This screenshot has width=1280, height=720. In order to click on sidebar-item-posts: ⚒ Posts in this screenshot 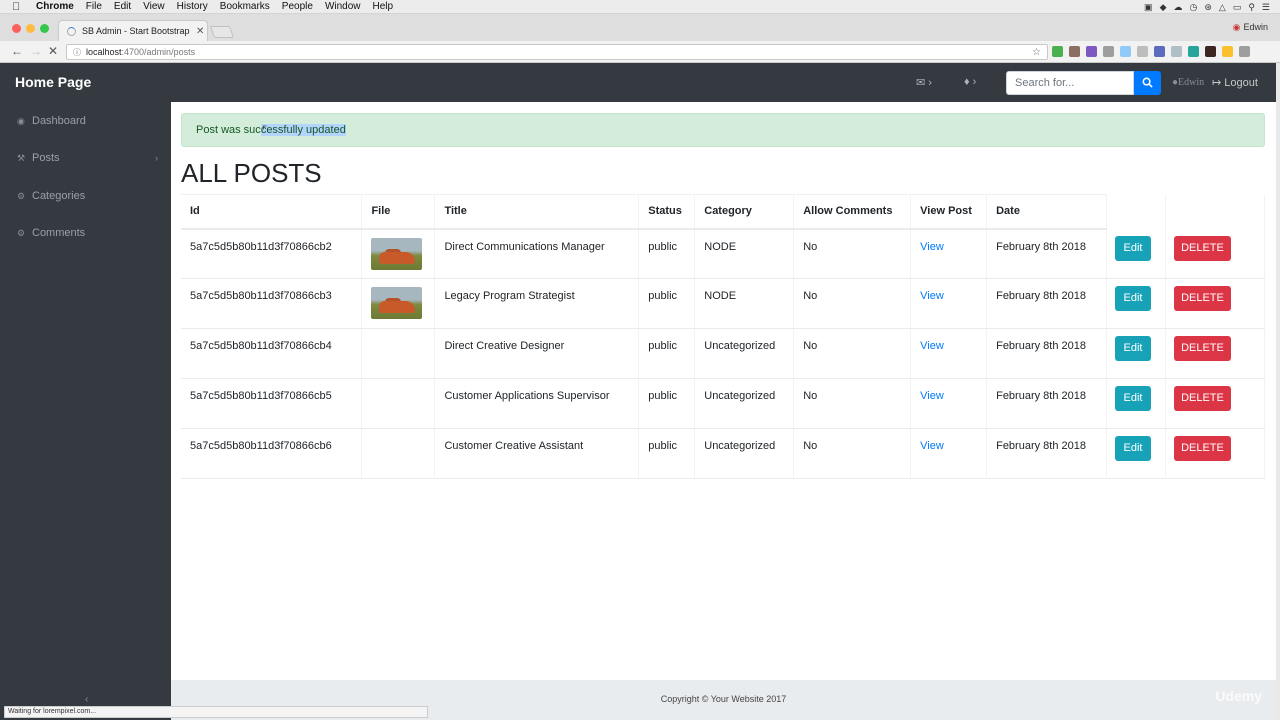, I will do `click(38, 158)`.